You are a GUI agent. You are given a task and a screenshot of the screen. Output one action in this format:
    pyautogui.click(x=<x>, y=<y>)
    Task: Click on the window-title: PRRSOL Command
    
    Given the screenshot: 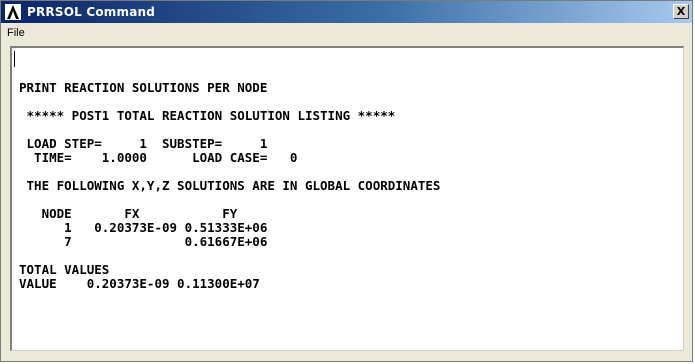 What is the action you would take?
    pyautogui.click(x=91, y=12)
    